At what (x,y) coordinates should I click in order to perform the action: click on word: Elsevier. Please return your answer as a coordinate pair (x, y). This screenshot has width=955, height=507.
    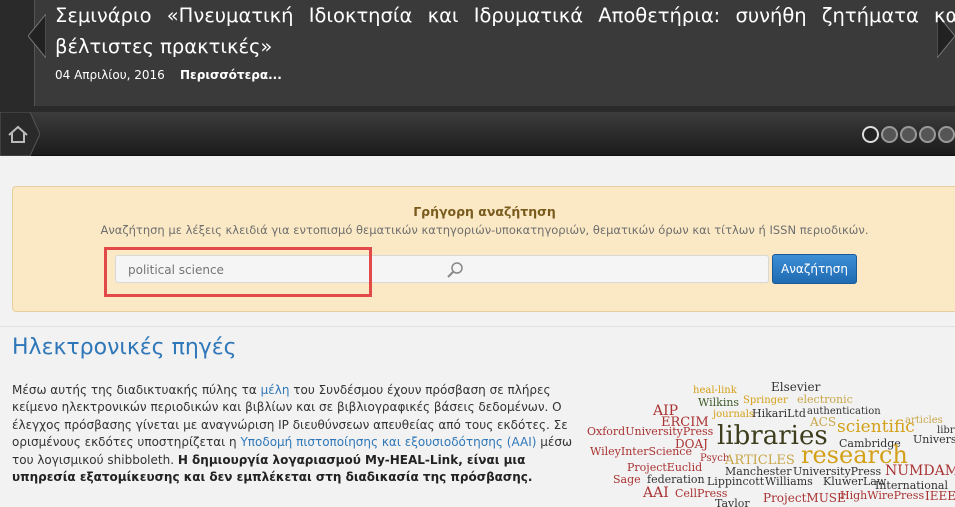
    Looking at the image, I should click on (796, 387).